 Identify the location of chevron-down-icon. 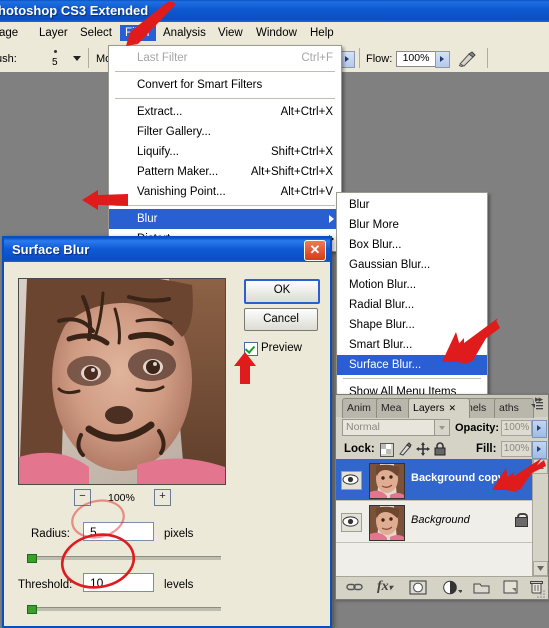
(441, 427).